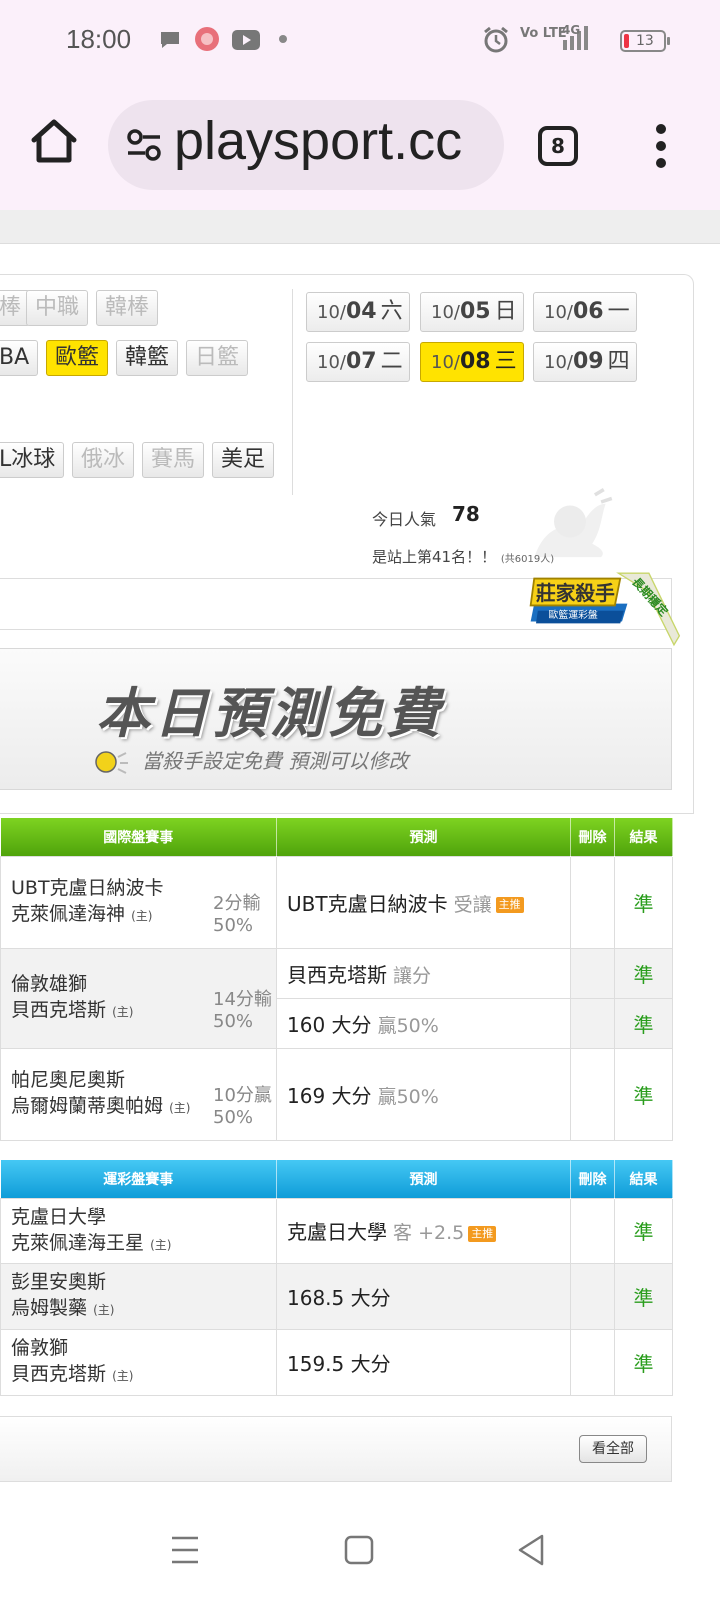 This screenshot has height=1604, width=720. Describe the element at coordinates (423, 1296) in the screenshot. I see `prediction-cell: 168.5 大分` at that location.